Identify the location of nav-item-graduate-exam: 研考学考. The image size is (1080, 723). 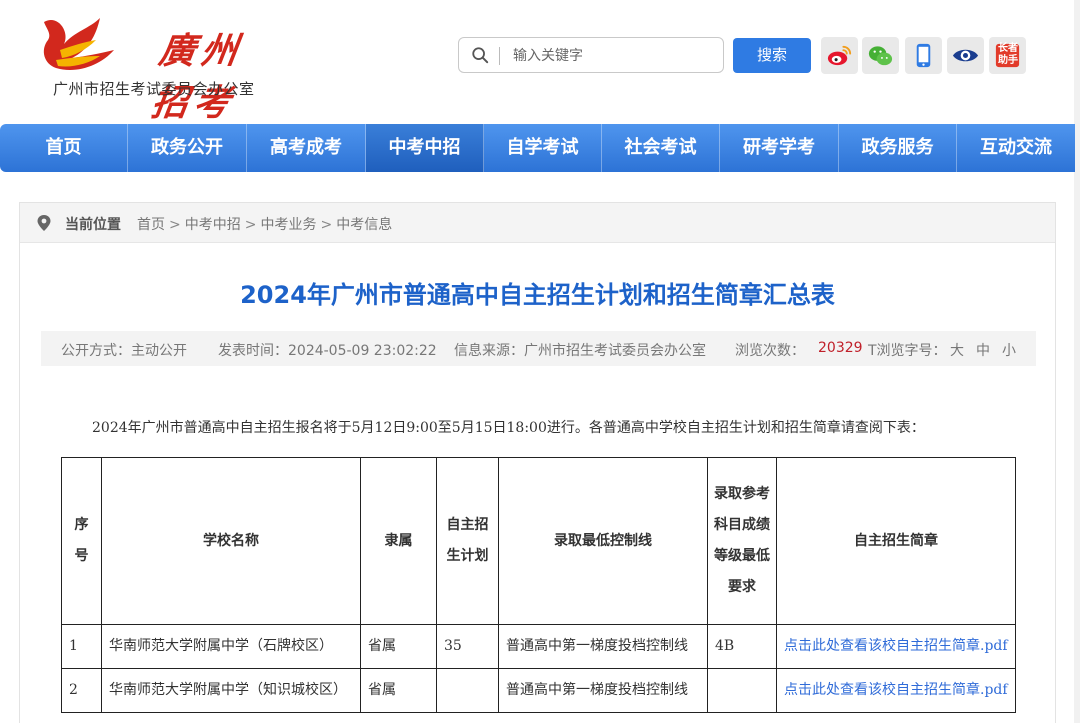
(779, 148).